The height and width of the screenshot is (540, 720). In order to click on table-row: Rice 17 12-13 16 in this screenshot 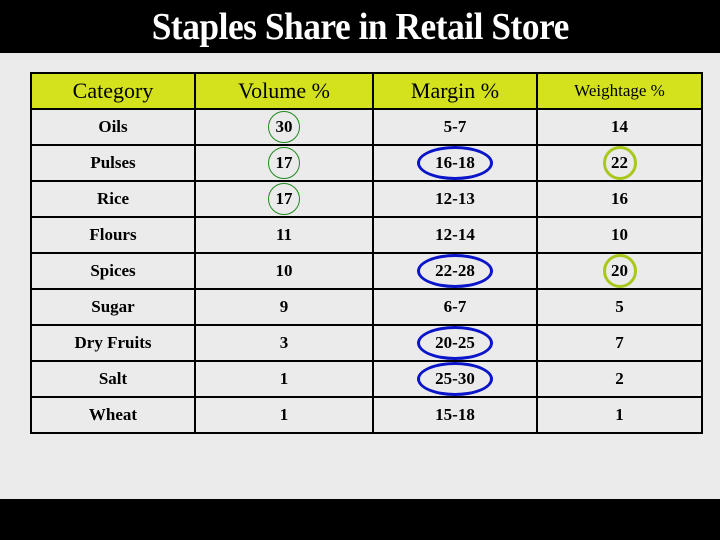, I will do `click(366, 199)`.